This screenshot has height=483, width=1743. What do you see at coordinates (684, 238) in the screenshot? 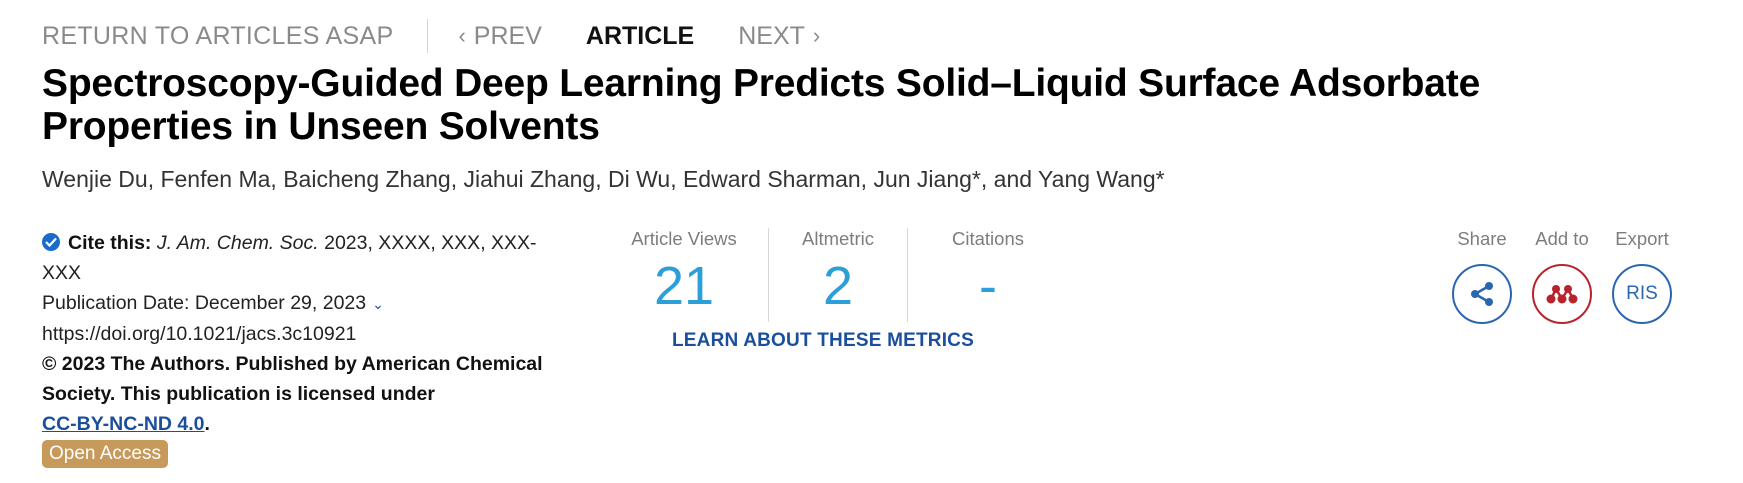
I see `article-views-label: Article Views` at bounding box center [684, 238].